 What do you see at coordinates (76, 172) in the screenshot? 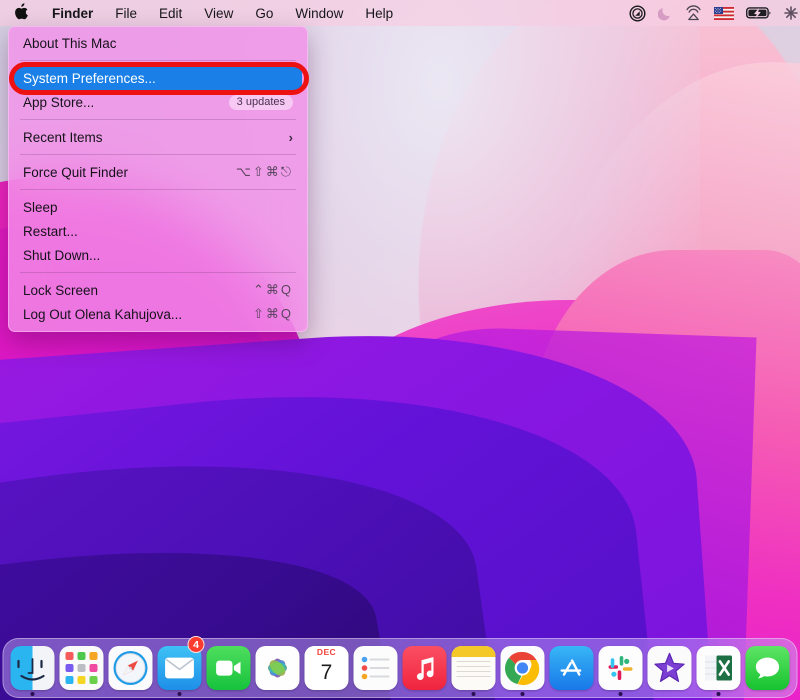
I see `menu-item-label: Force Quit Finder` at bounding box center [76, 172].